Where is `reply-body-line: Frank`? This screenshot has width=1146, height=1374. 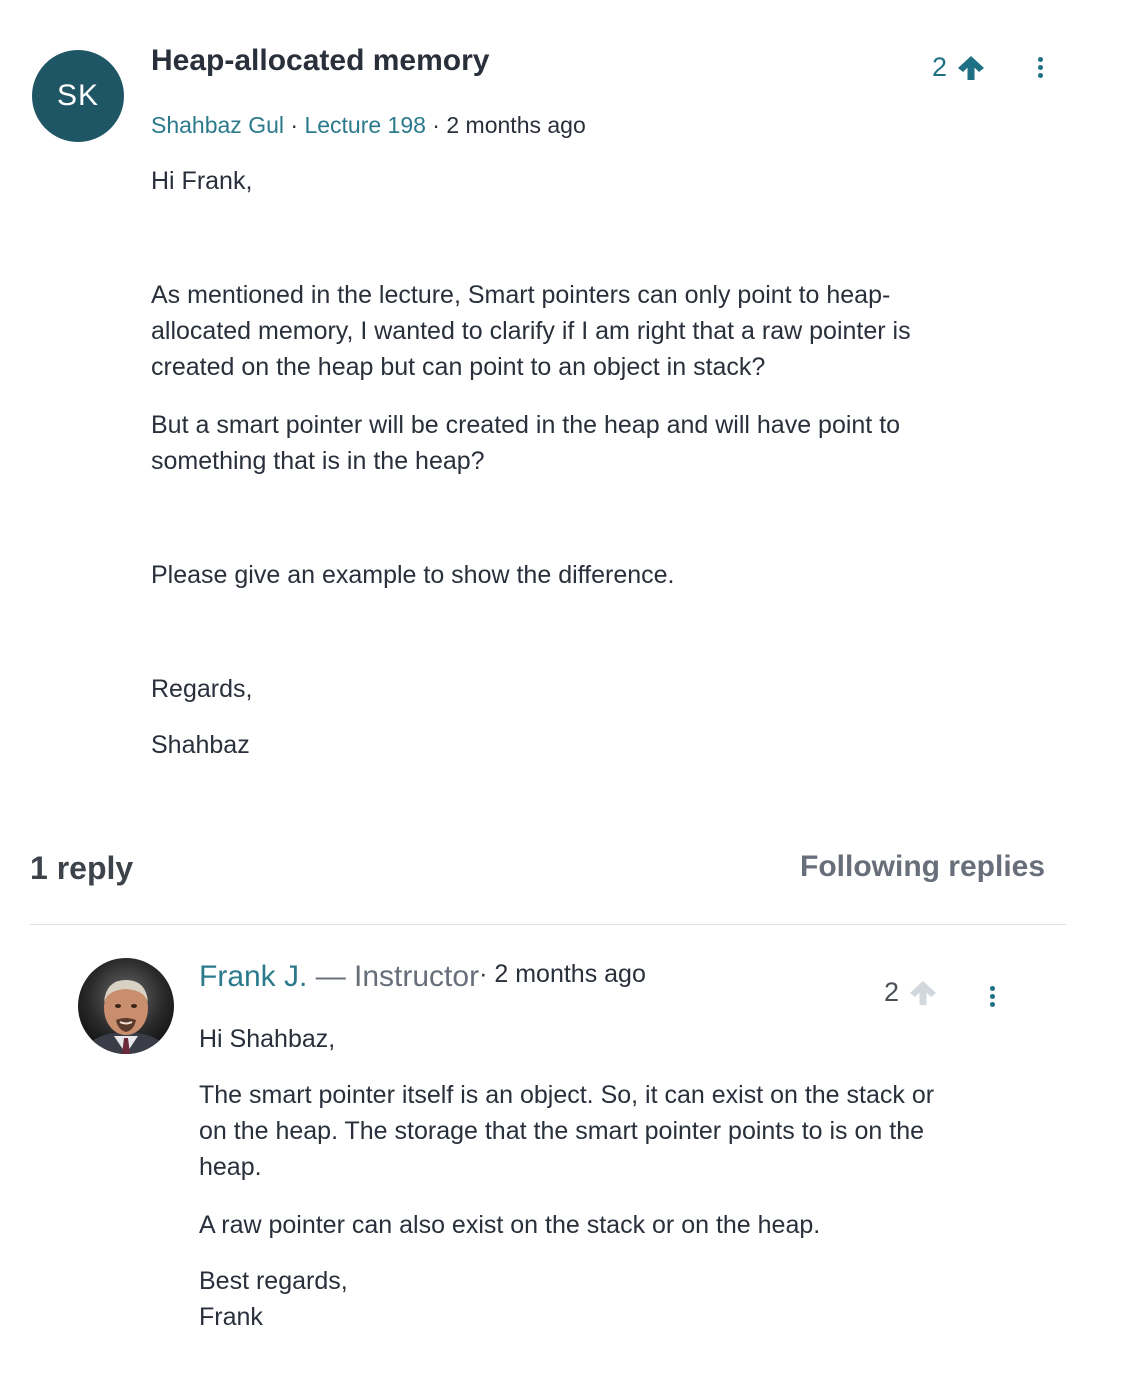
reply-body-line: Frank is located at coordinates (231, 1317).